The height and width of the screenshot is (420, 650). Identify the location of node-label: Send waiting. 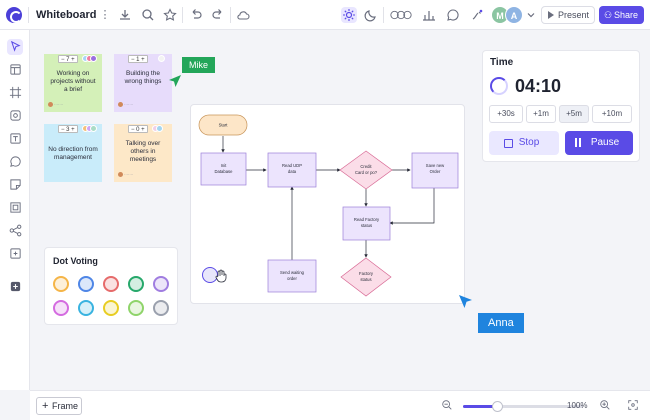
(292, 272).